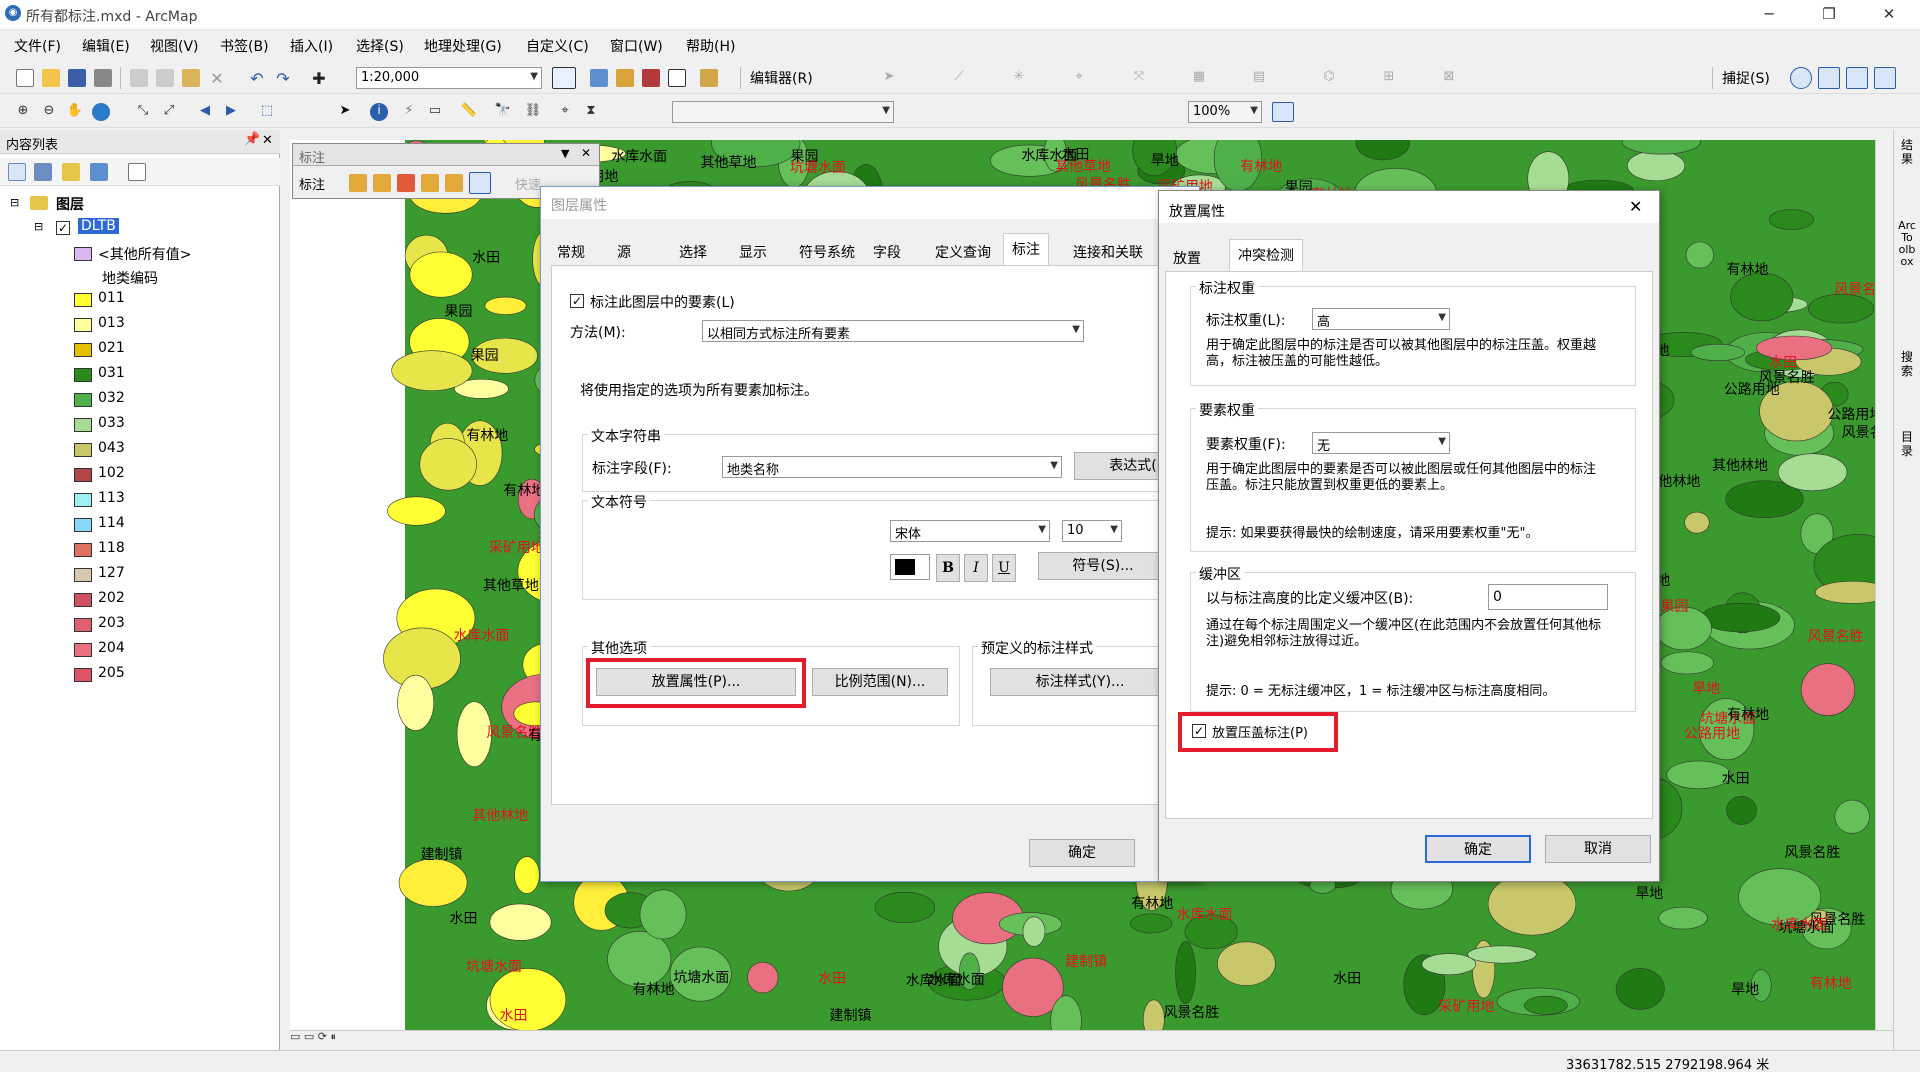 The width and height of the screenshot is (1920, 1072). I want to click on tab-placement: 放置, so click(1187, 257).